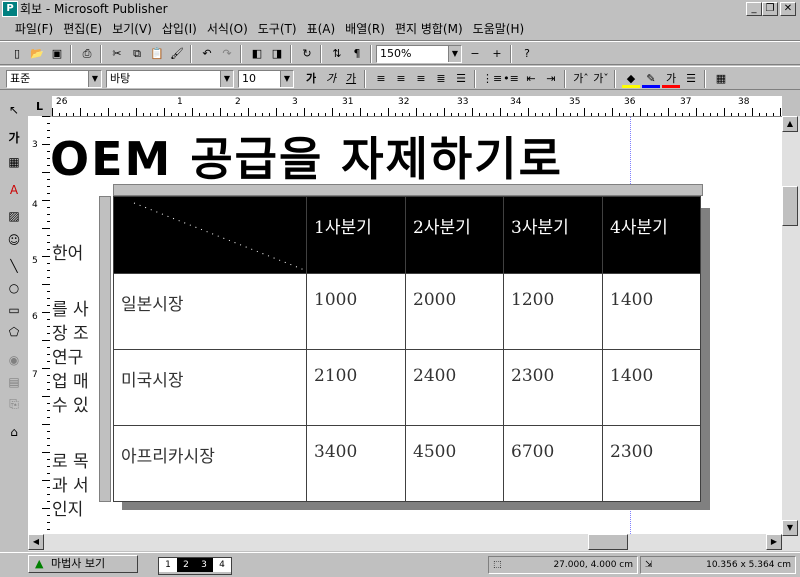 The width and height of the screenshot is (800, 577). What do you see at coordinates (721, 79) in the screenshot?
I see `table-autoformat-icon: ▦` at bounding box center [721, 79].